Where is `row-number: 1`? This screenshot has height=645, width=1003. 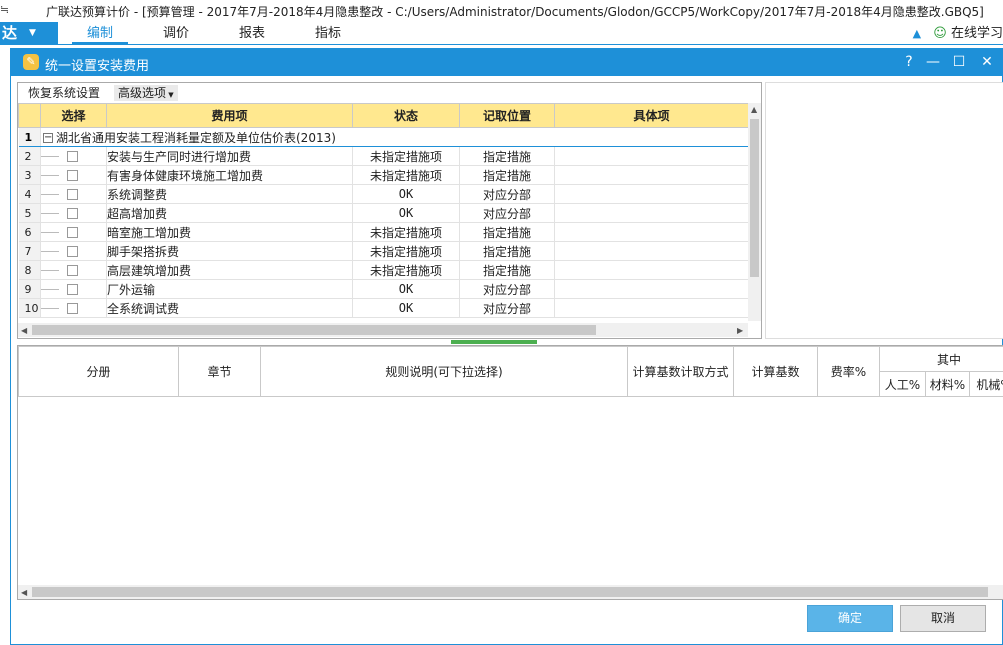
row-number: 1 is located at coordinates (29, 137).